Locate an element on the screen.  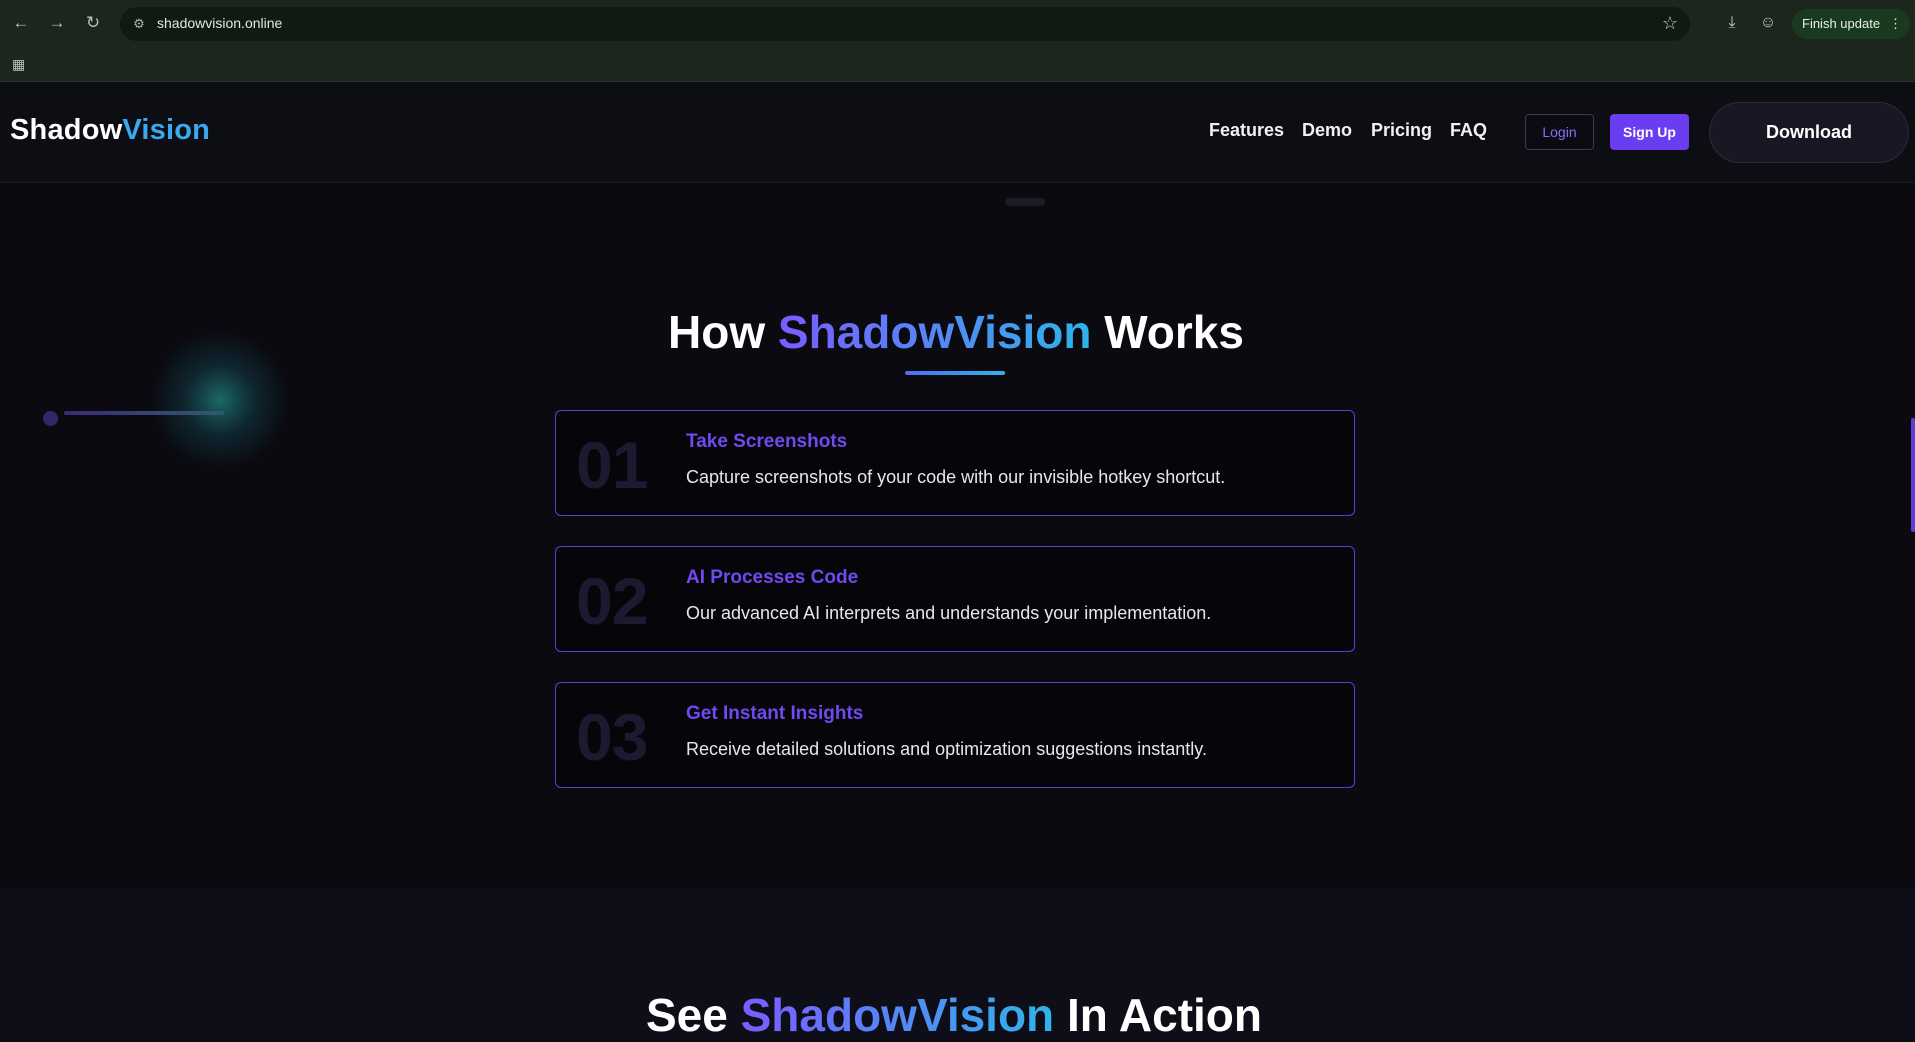
faded-text-line is located at coordinates (1025, 202).